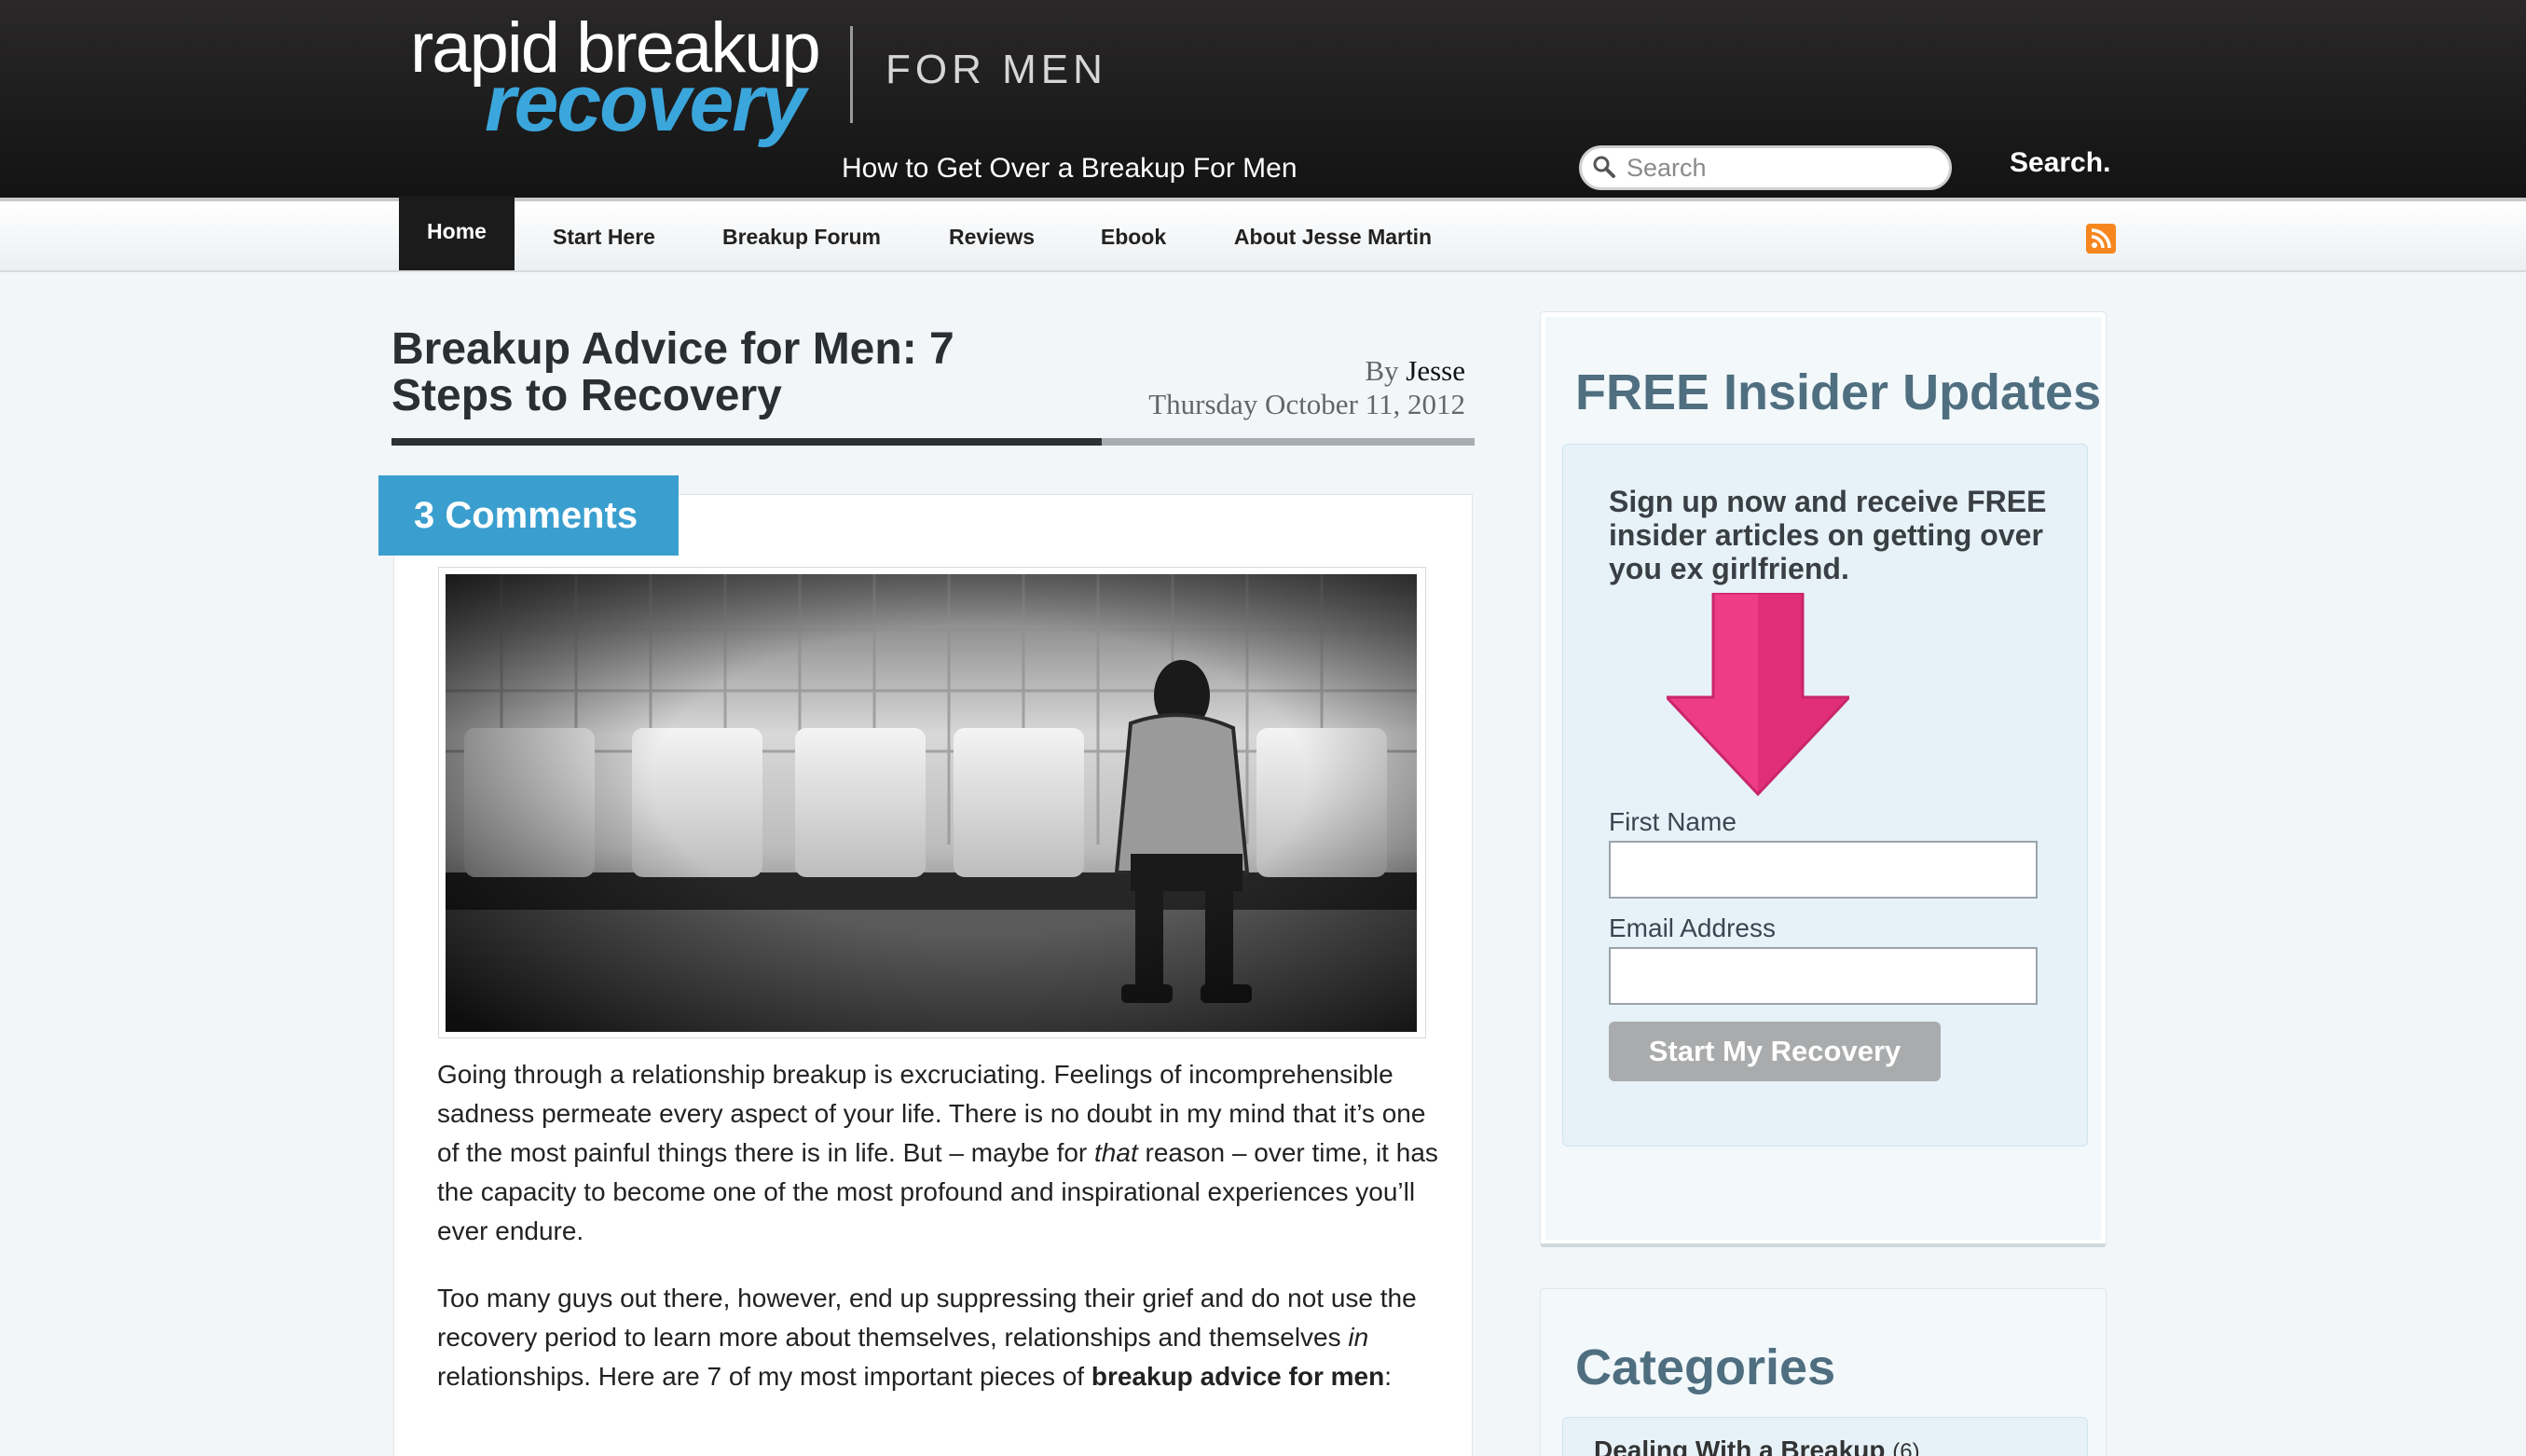 The height and width of the screenshot is (1456, 2526). Describe the element at coordinates (2060, 163) in the screenshot. I see `search-button: Search.` at that location.